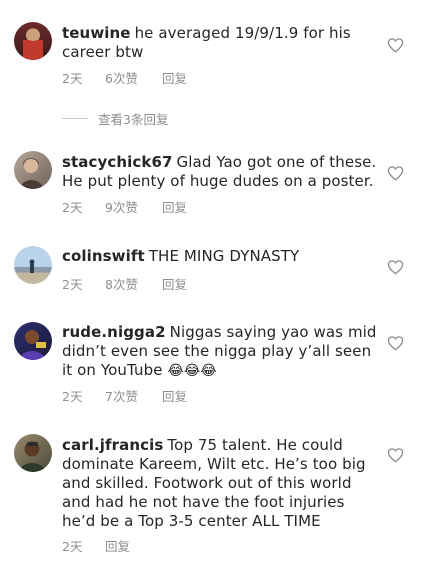  Describe the element at coordinates (192, 371) in the screenshot. I see `laughing-emoji: 😂😂😂` at that location.